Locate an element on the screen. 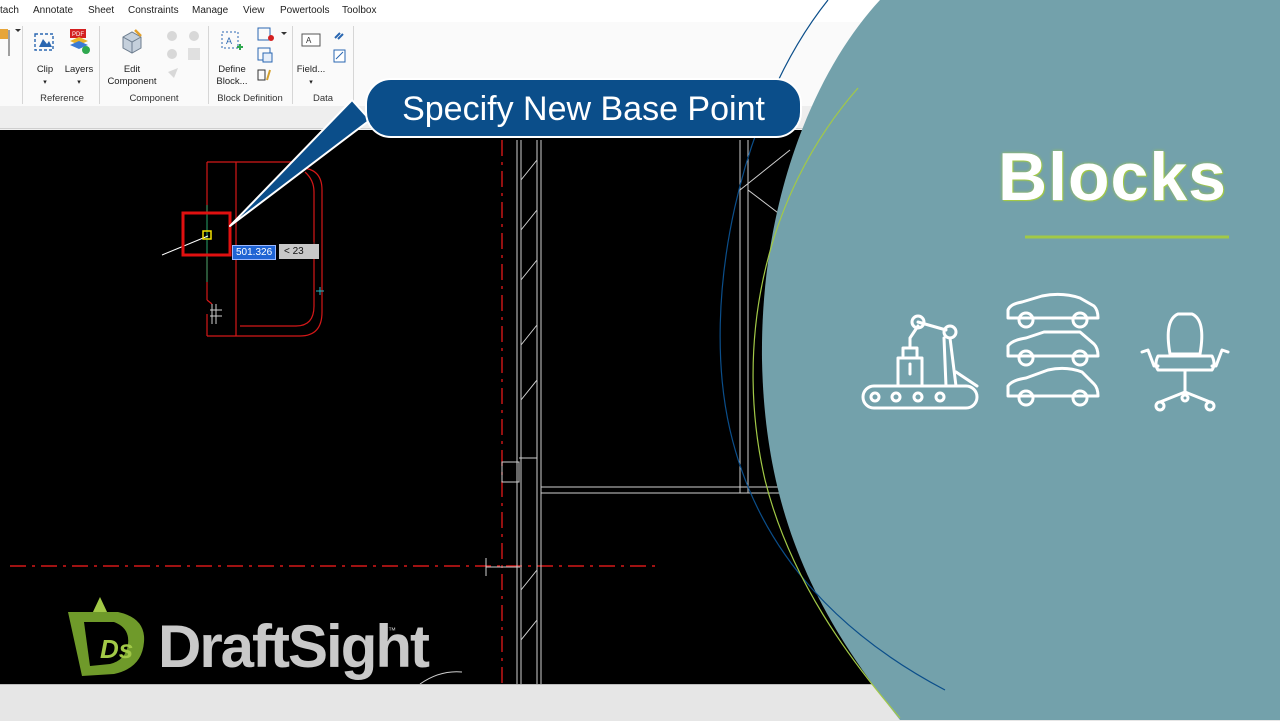 The width and height of the screenshot is (1280, 721). svg-text: Ds is located at coordinates (116, 649).